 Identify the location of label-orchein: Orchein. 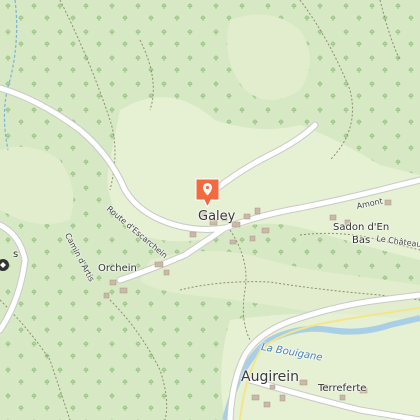
(117, 268).